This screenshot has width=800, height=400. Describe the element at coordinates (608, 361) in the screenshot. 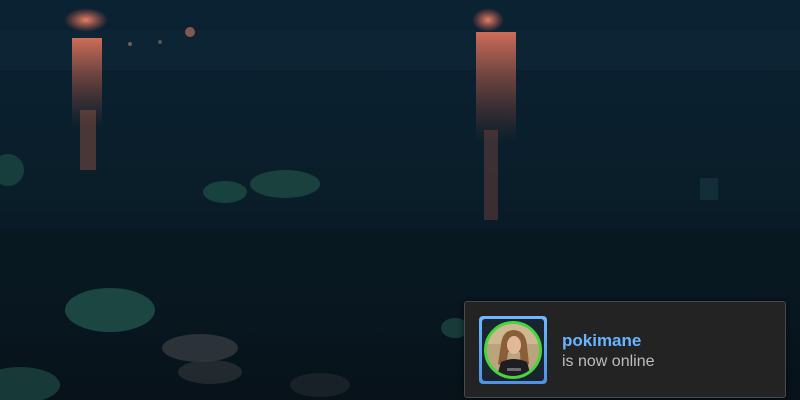

I see `status-text: is now online` at that location.